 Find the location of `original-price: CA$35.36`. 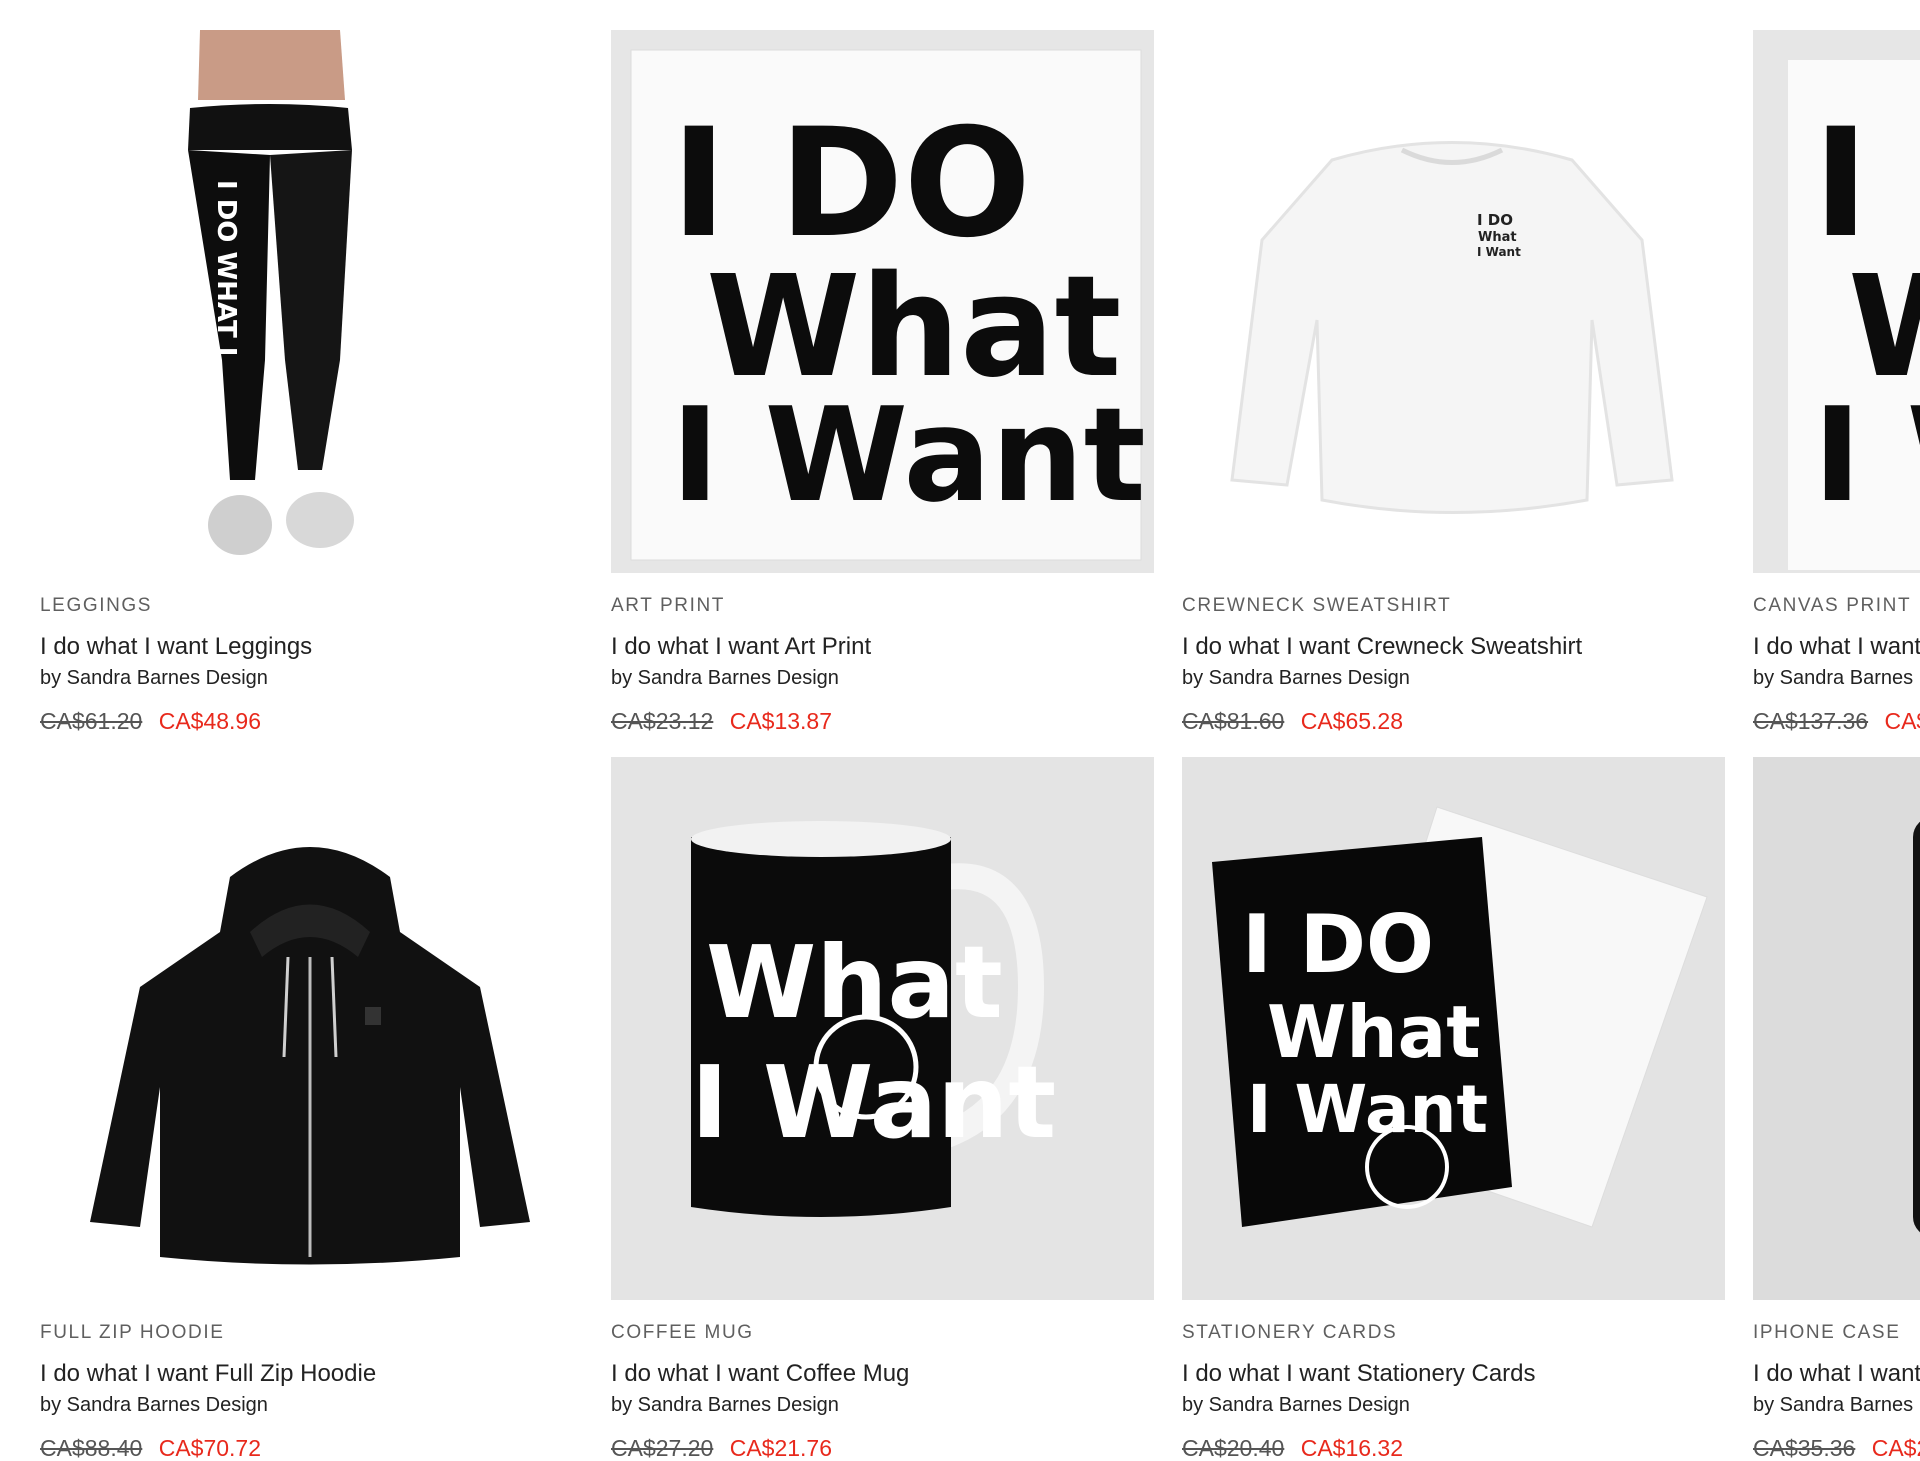

original-price: CA$35.36 is located at coordinates (1804, 1448).